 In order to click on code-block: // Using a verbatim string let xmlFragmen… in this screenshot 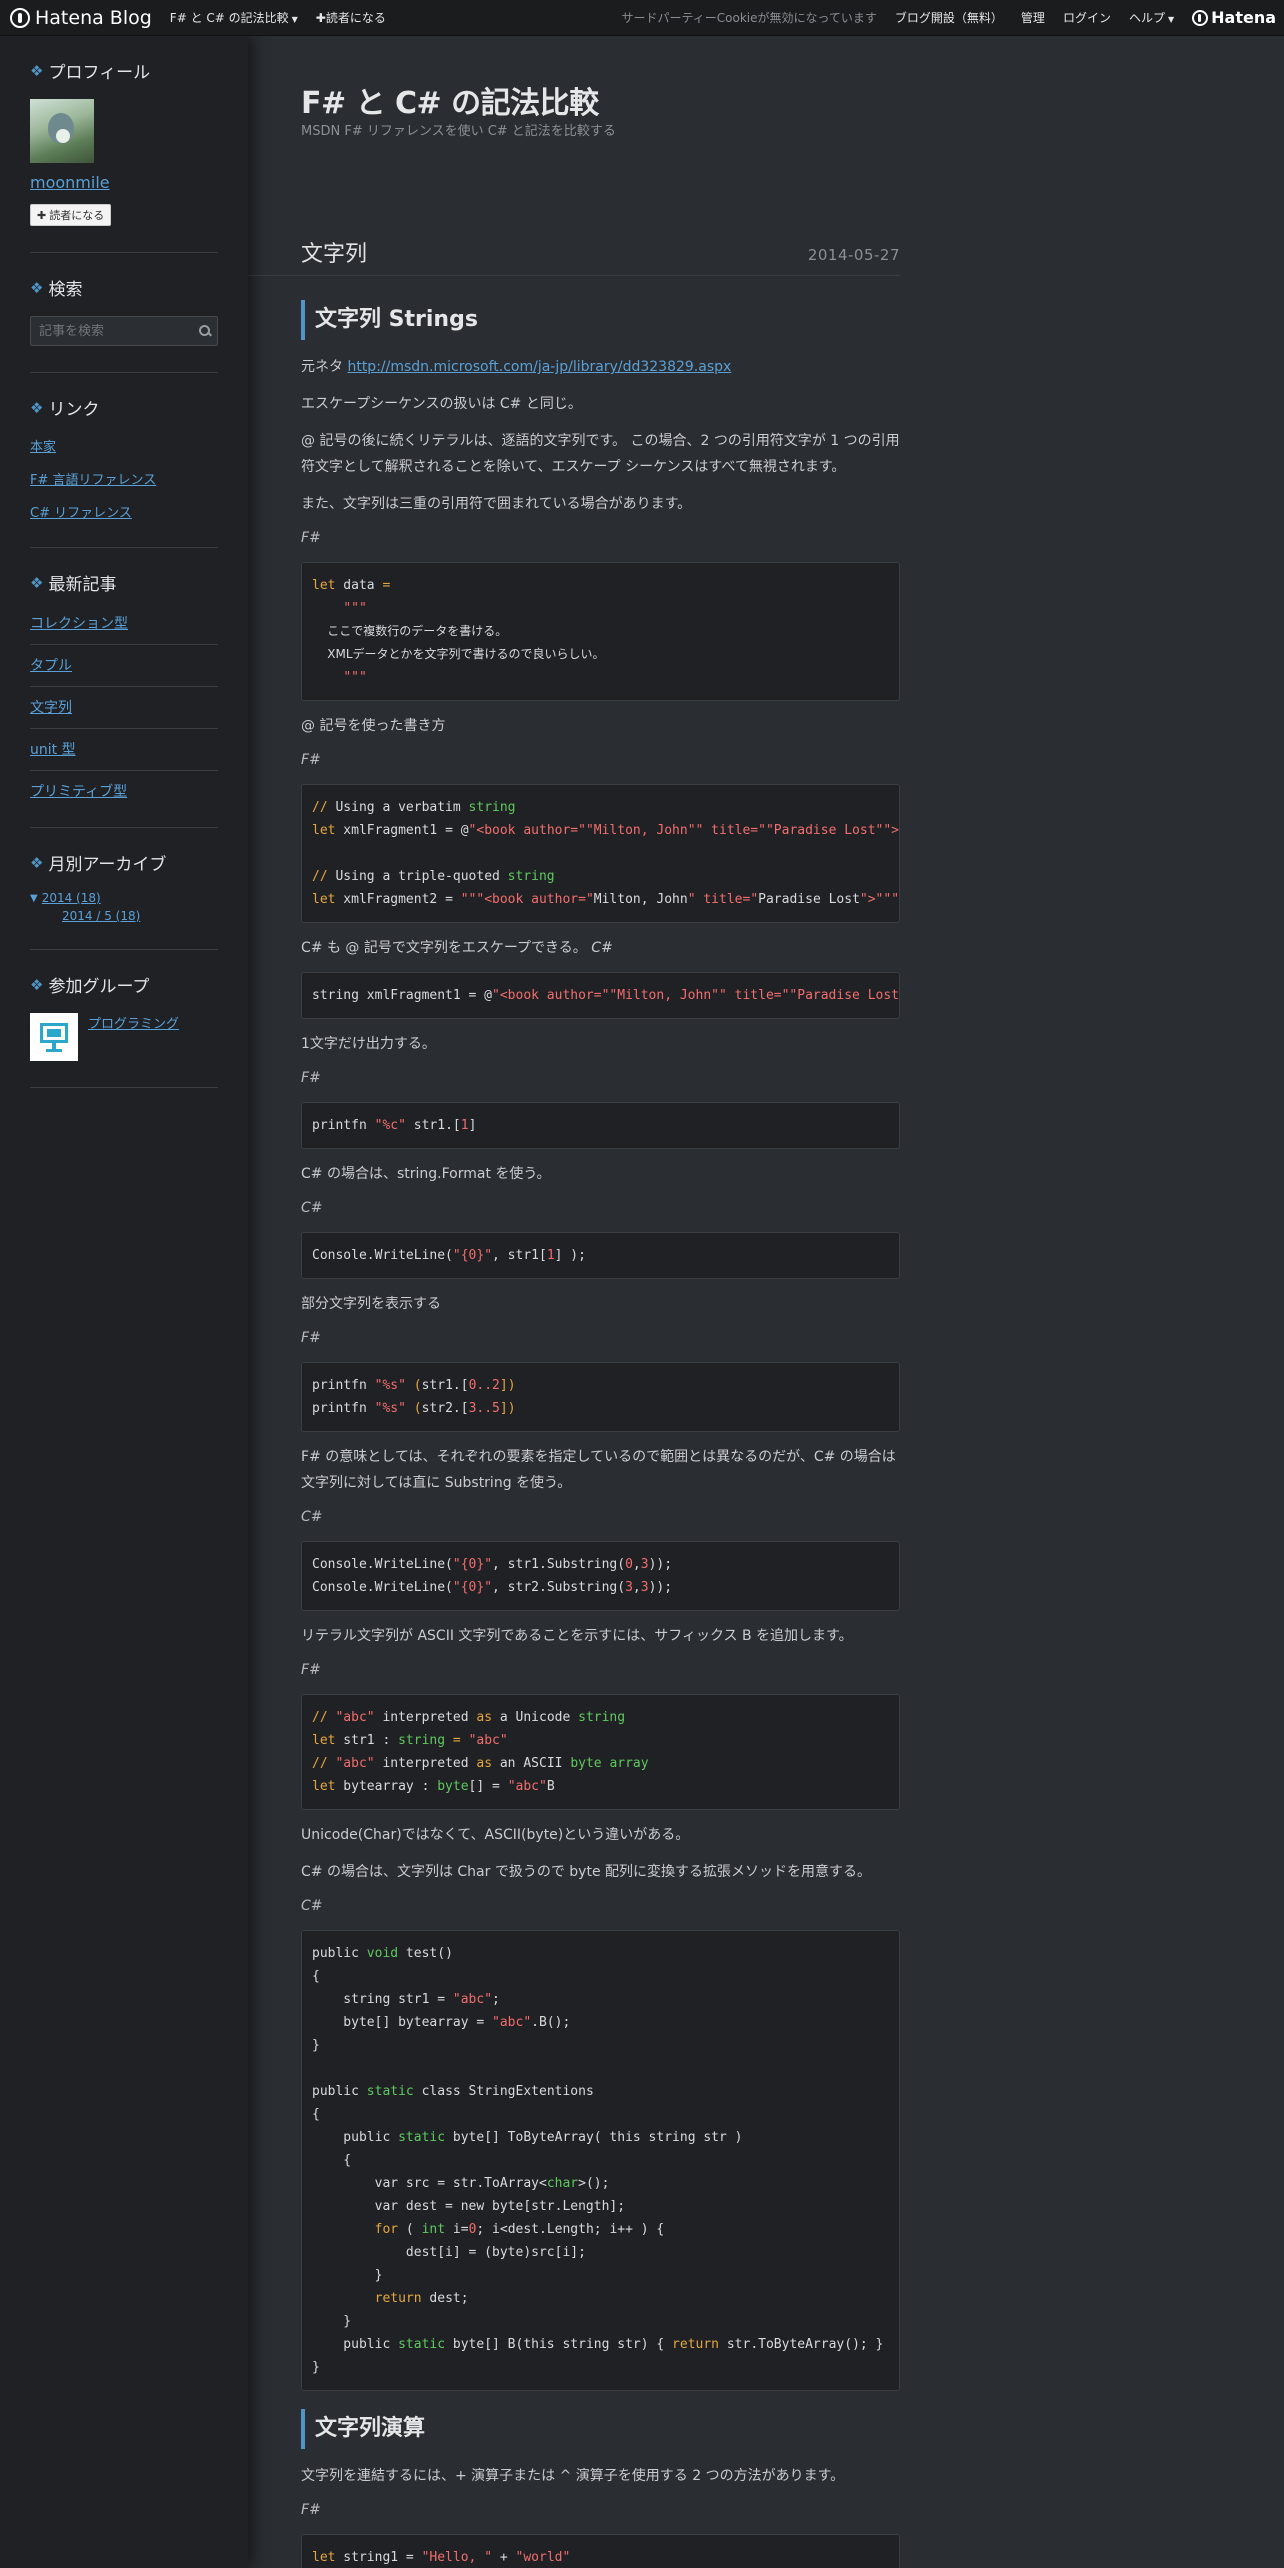, I will do `click(600, 853)`.